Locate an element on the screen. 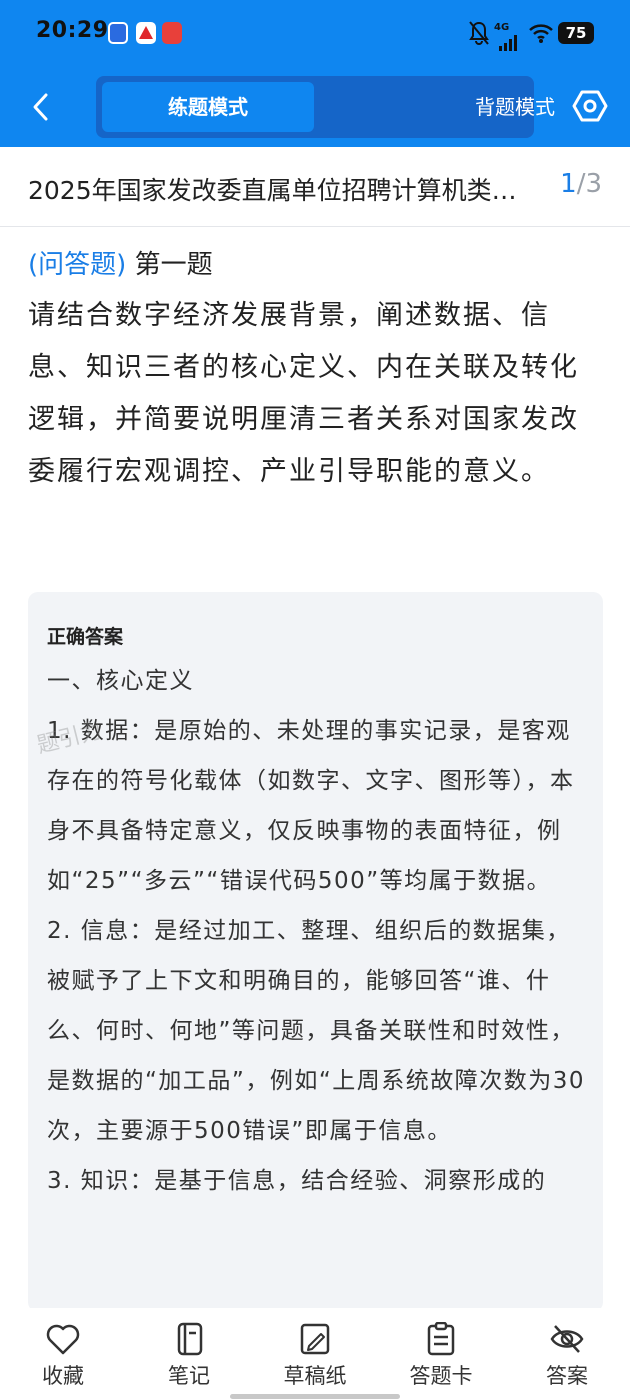 The image size is (630, 1400). hex-gear-icon is located at coordinates (590, 106).